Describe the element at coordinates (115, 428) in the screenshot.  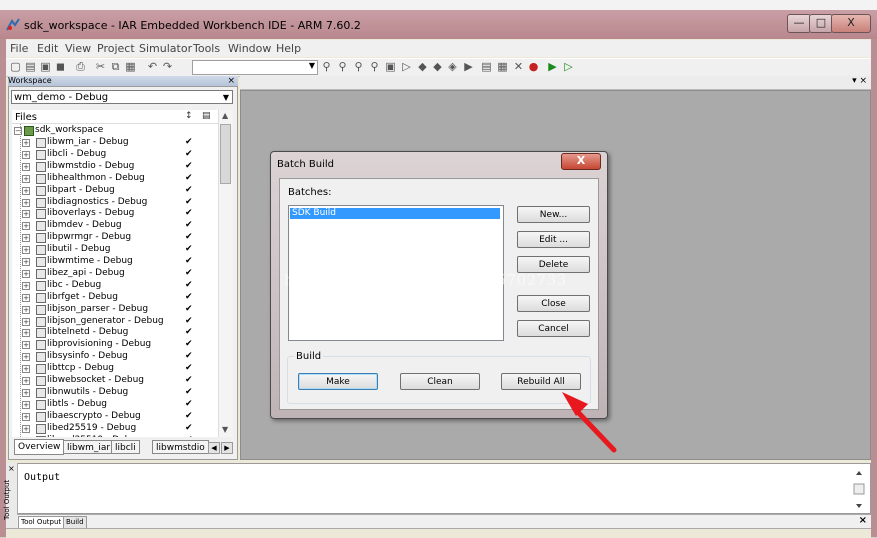
I see `tree-item: + libed25519 - Debug ✔` at that location.